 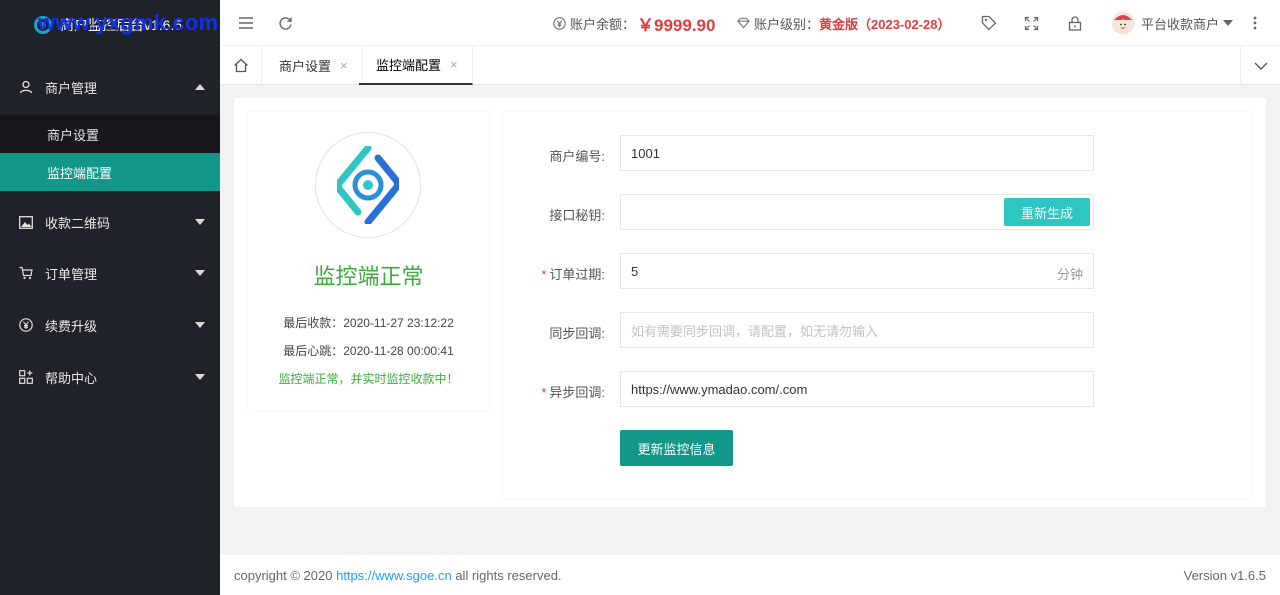 I want to click on sidebar-item-label: 收款二维码, so click(x=78, y=223).